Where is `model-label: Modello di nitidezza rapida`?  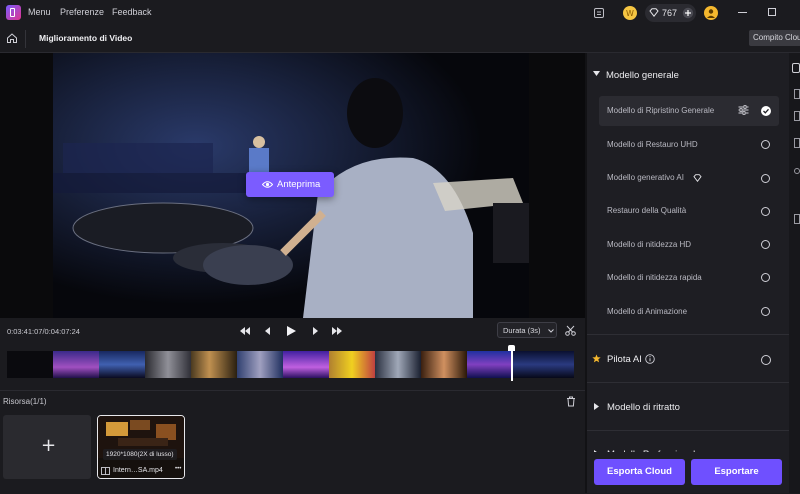 model-label: Modello di nitidezza rapida is located at coordinates (654, 277).